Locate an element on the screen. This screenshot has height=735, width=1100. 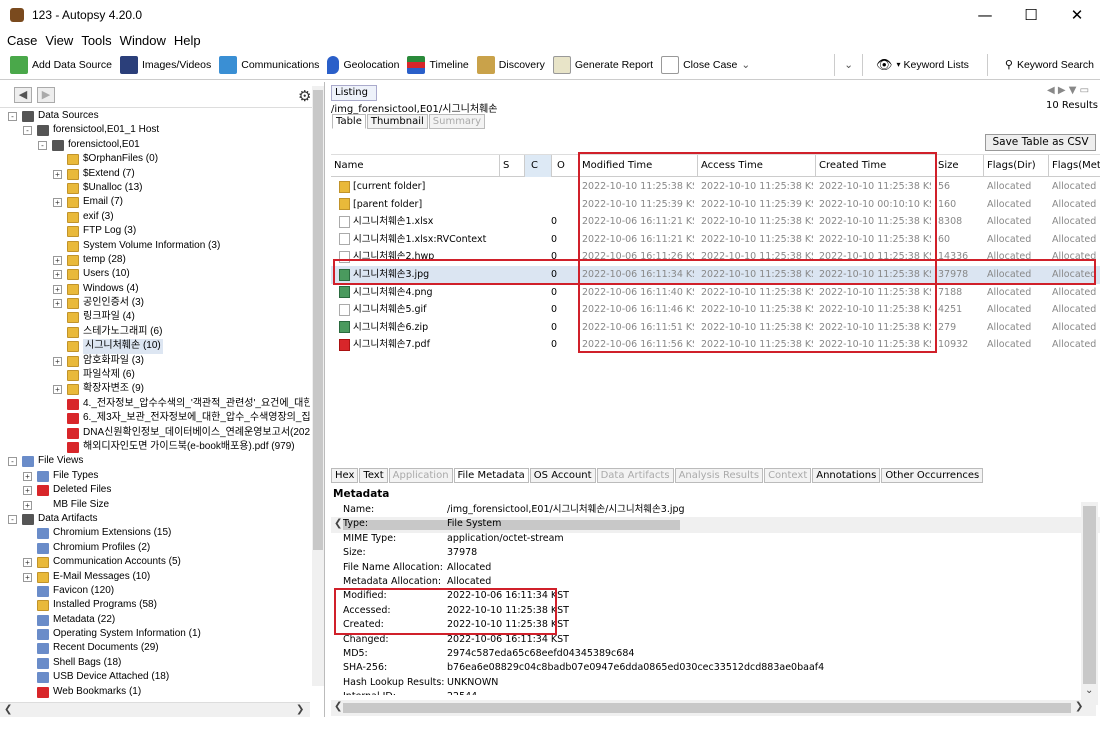
tab-text: Text is located at coordinates (373, 475).